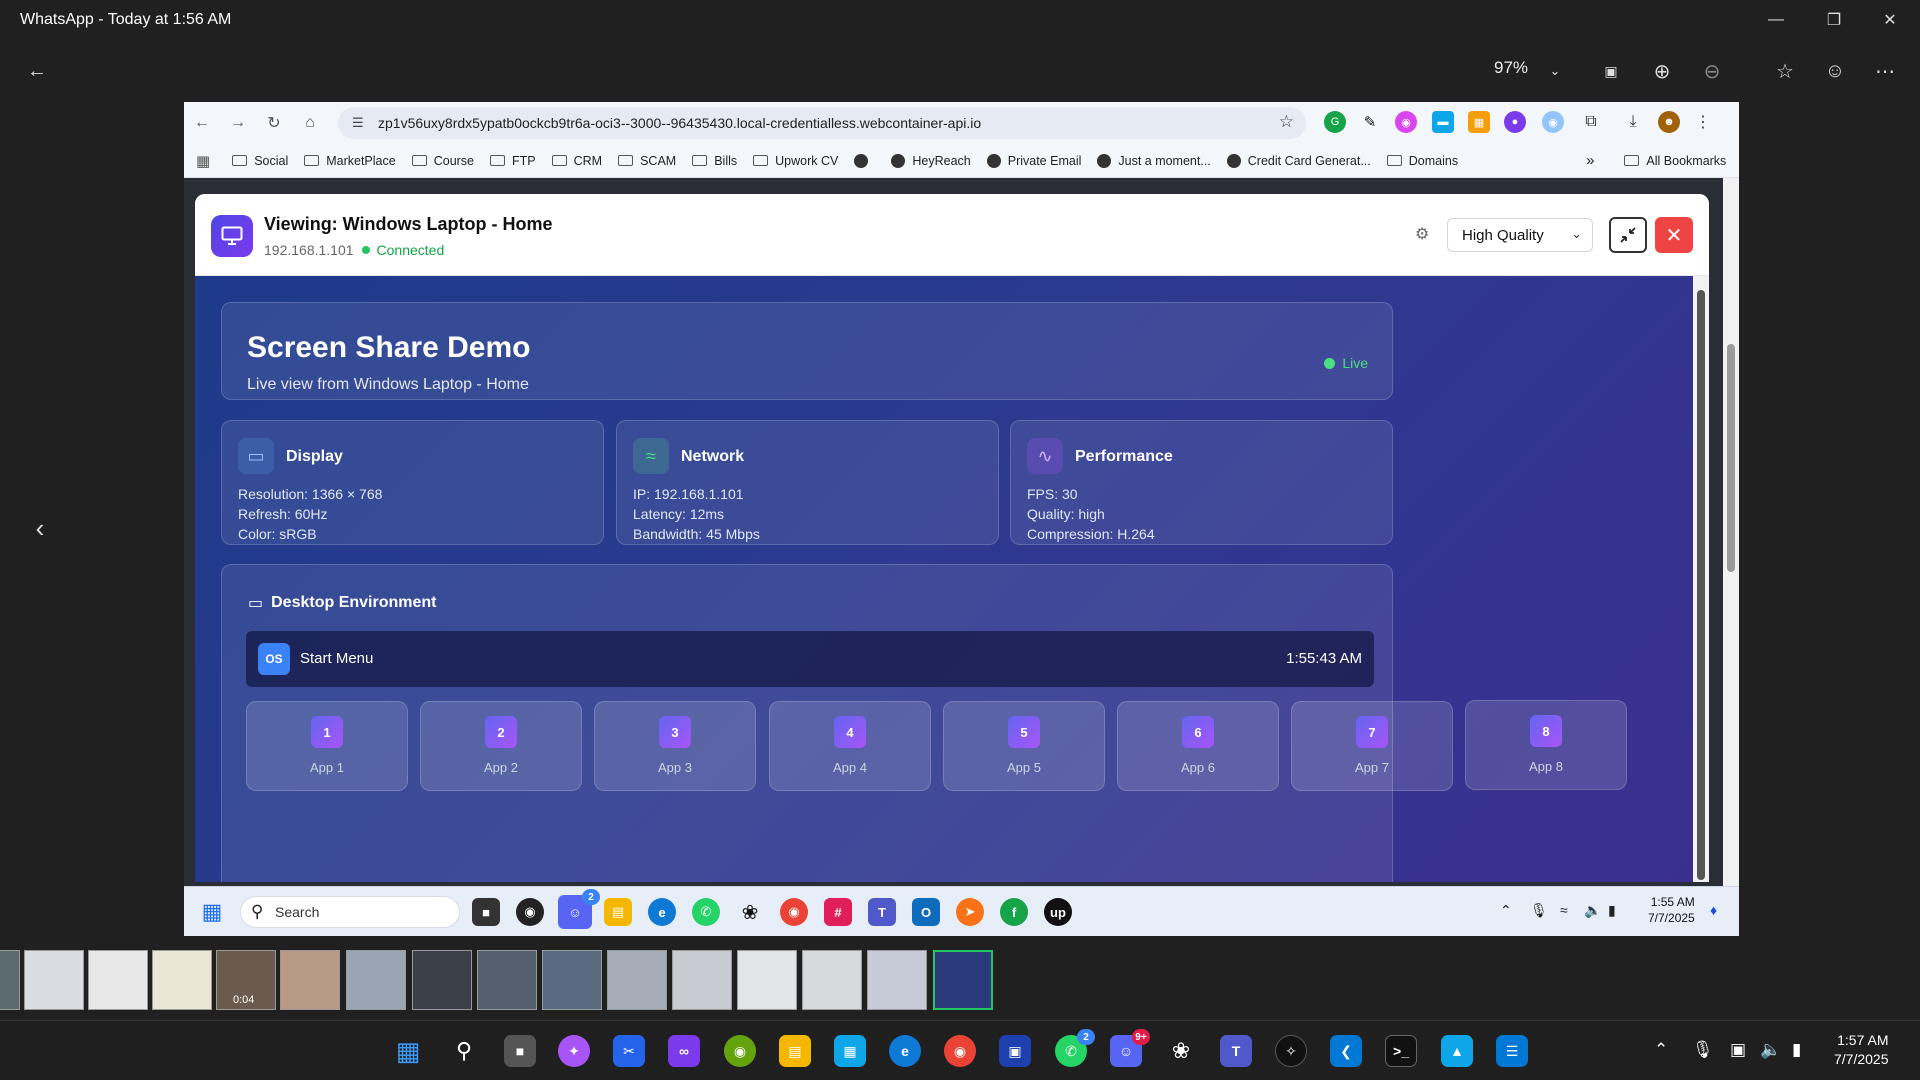 The width and height of the screenshot is (1920, 1080). Describe the element at coordinates (1286, 122) in the screenshot. I see `bookmark-star-icon: ☆` at that location.